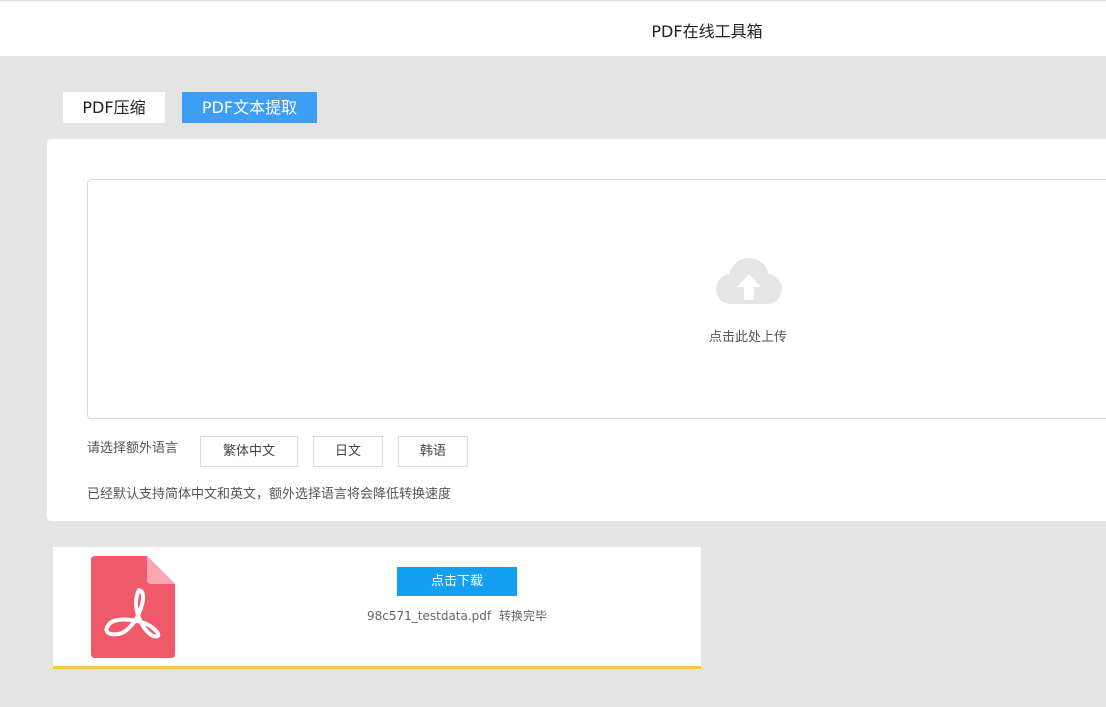 The height and width of the screenshot is (707, 1106). Describe the element at coordinates (747, 337) in the screenshot. I see `upload-hint-text: 点击此处上传` at that location.